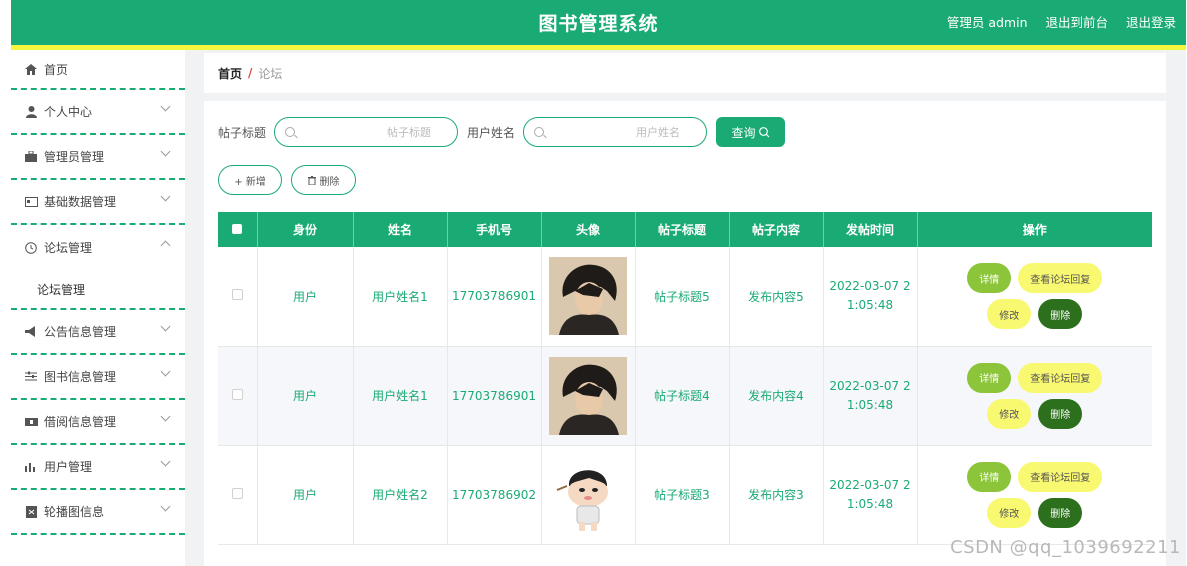 The width and height of the screenshot is (1187, 566). What do you see at coordinates (74, 157) in the screenshot?
I see `sidebar-item-label: 管理员管理` at bounding box center [74, 157].